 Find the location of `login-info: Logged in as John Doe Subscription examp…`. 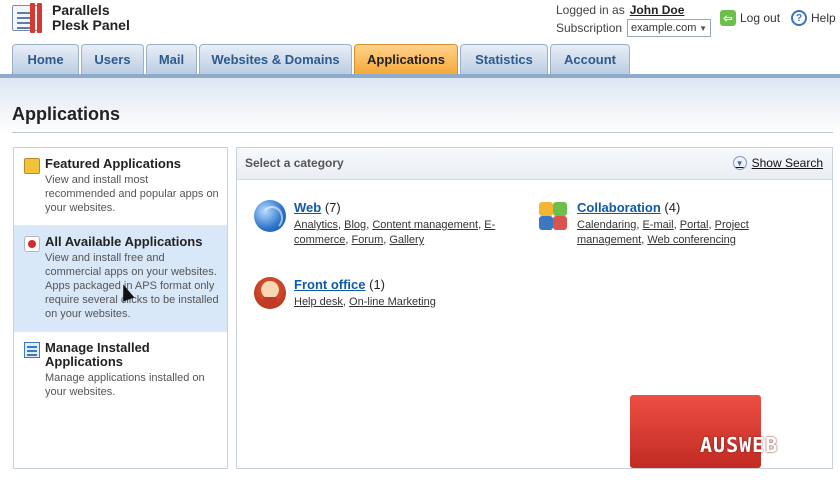

login-info: Logged in as John Doe Subscription examp… is located at coordinates (634, 19).